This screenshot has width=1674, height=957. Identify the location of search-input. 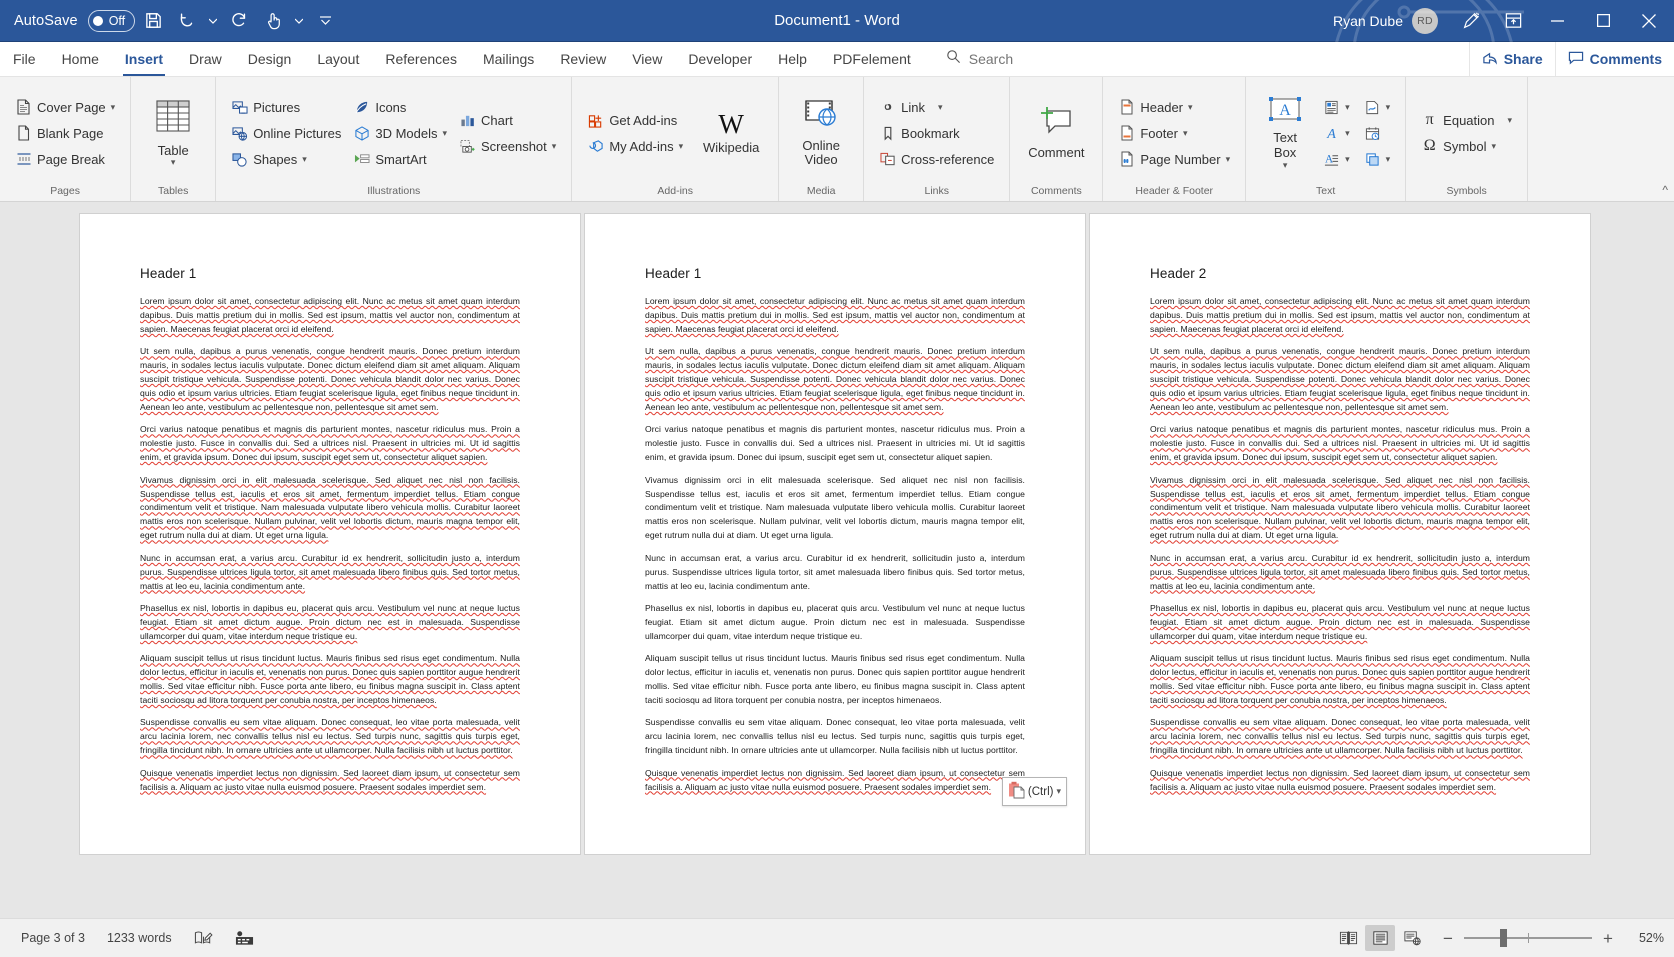
(1093, 59).